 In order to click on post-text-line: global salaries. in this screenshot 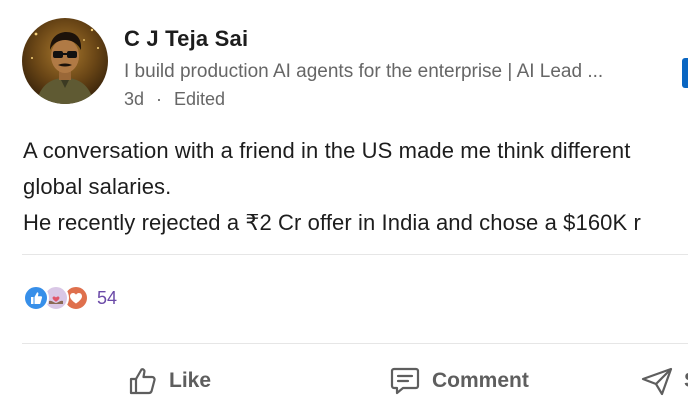, I will do `click(97, 186)`.